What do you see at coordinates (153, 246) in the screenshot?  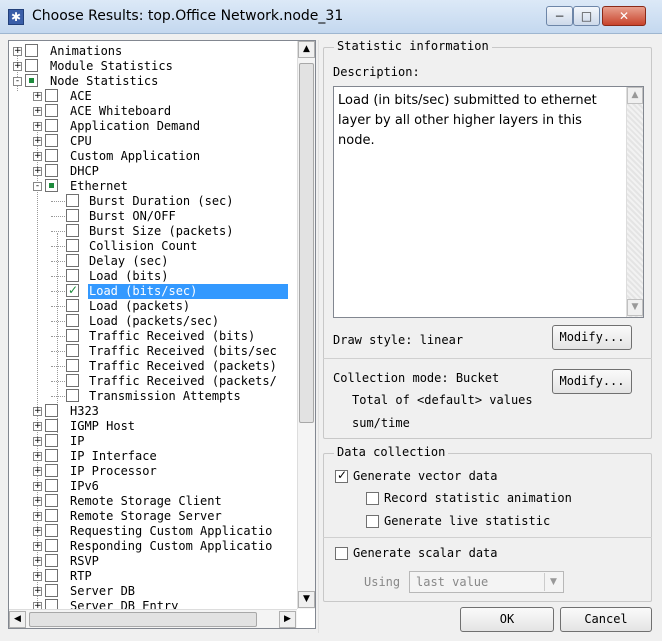 I see `tree-row: Collision Count` at bounding box center [153, 246].